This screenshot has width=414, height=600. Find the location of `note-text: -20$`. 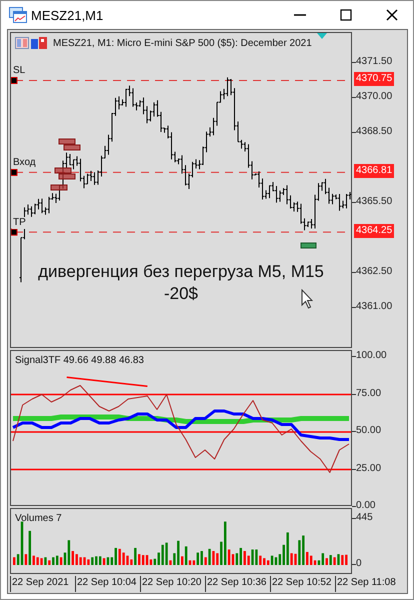

note-text: -20$ is located at coordinates (181, 294).